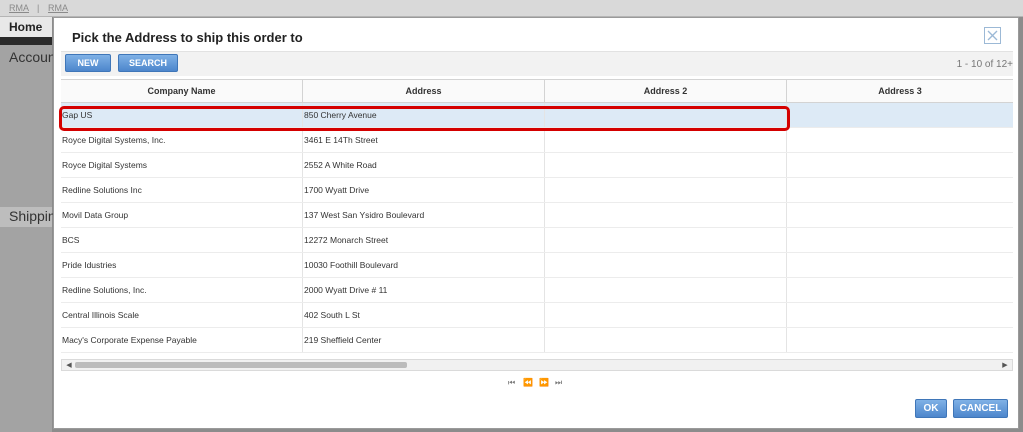  What do you see at coordinates (28, 238) in the screenshot?
I see `background-panel: Accoun Shippin` at bounding box center [28, 238].